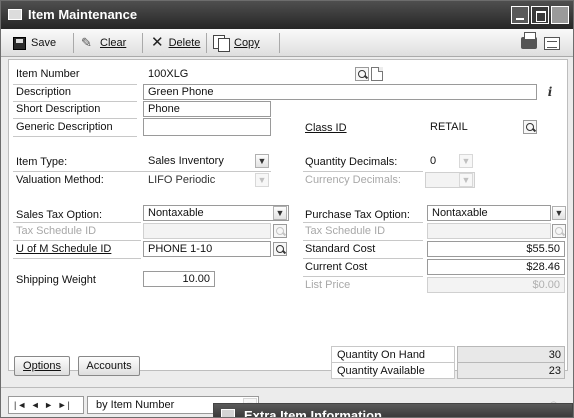  Describe the element at coordinates (529, 40) in the screenshot. I see `print-icon` at that location.